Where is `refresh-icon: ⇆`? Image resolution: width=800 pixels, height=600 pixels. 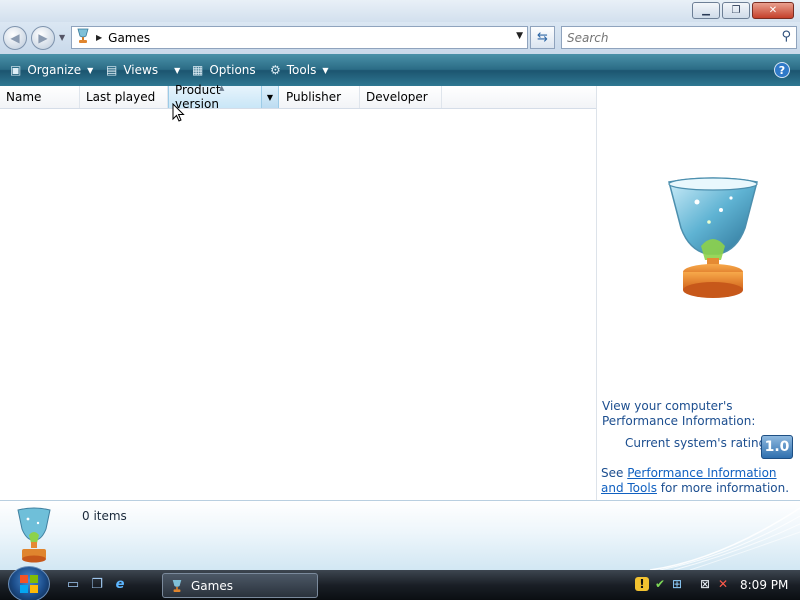 refresh-icon: ⇆ is located at coordinates (542, 37).